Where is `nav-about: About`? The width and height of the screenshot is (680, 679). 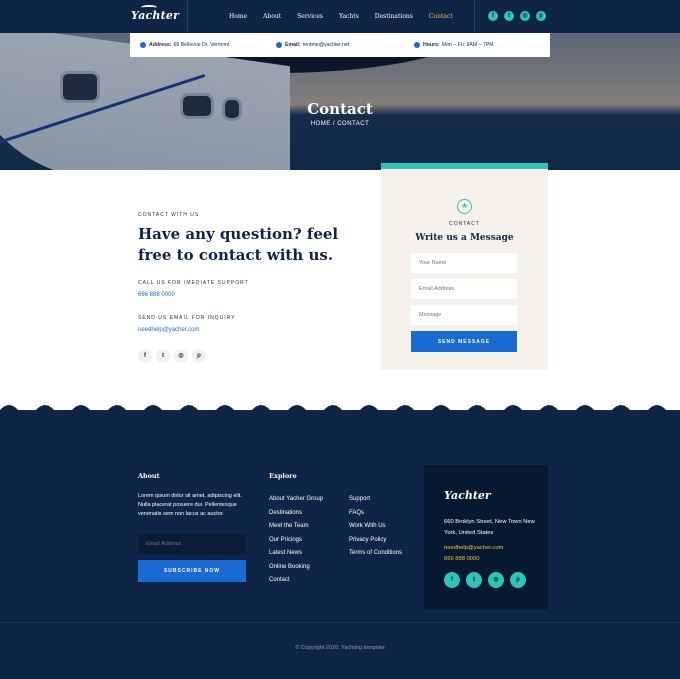 nav-about: About is located at coordinates (272, 16).